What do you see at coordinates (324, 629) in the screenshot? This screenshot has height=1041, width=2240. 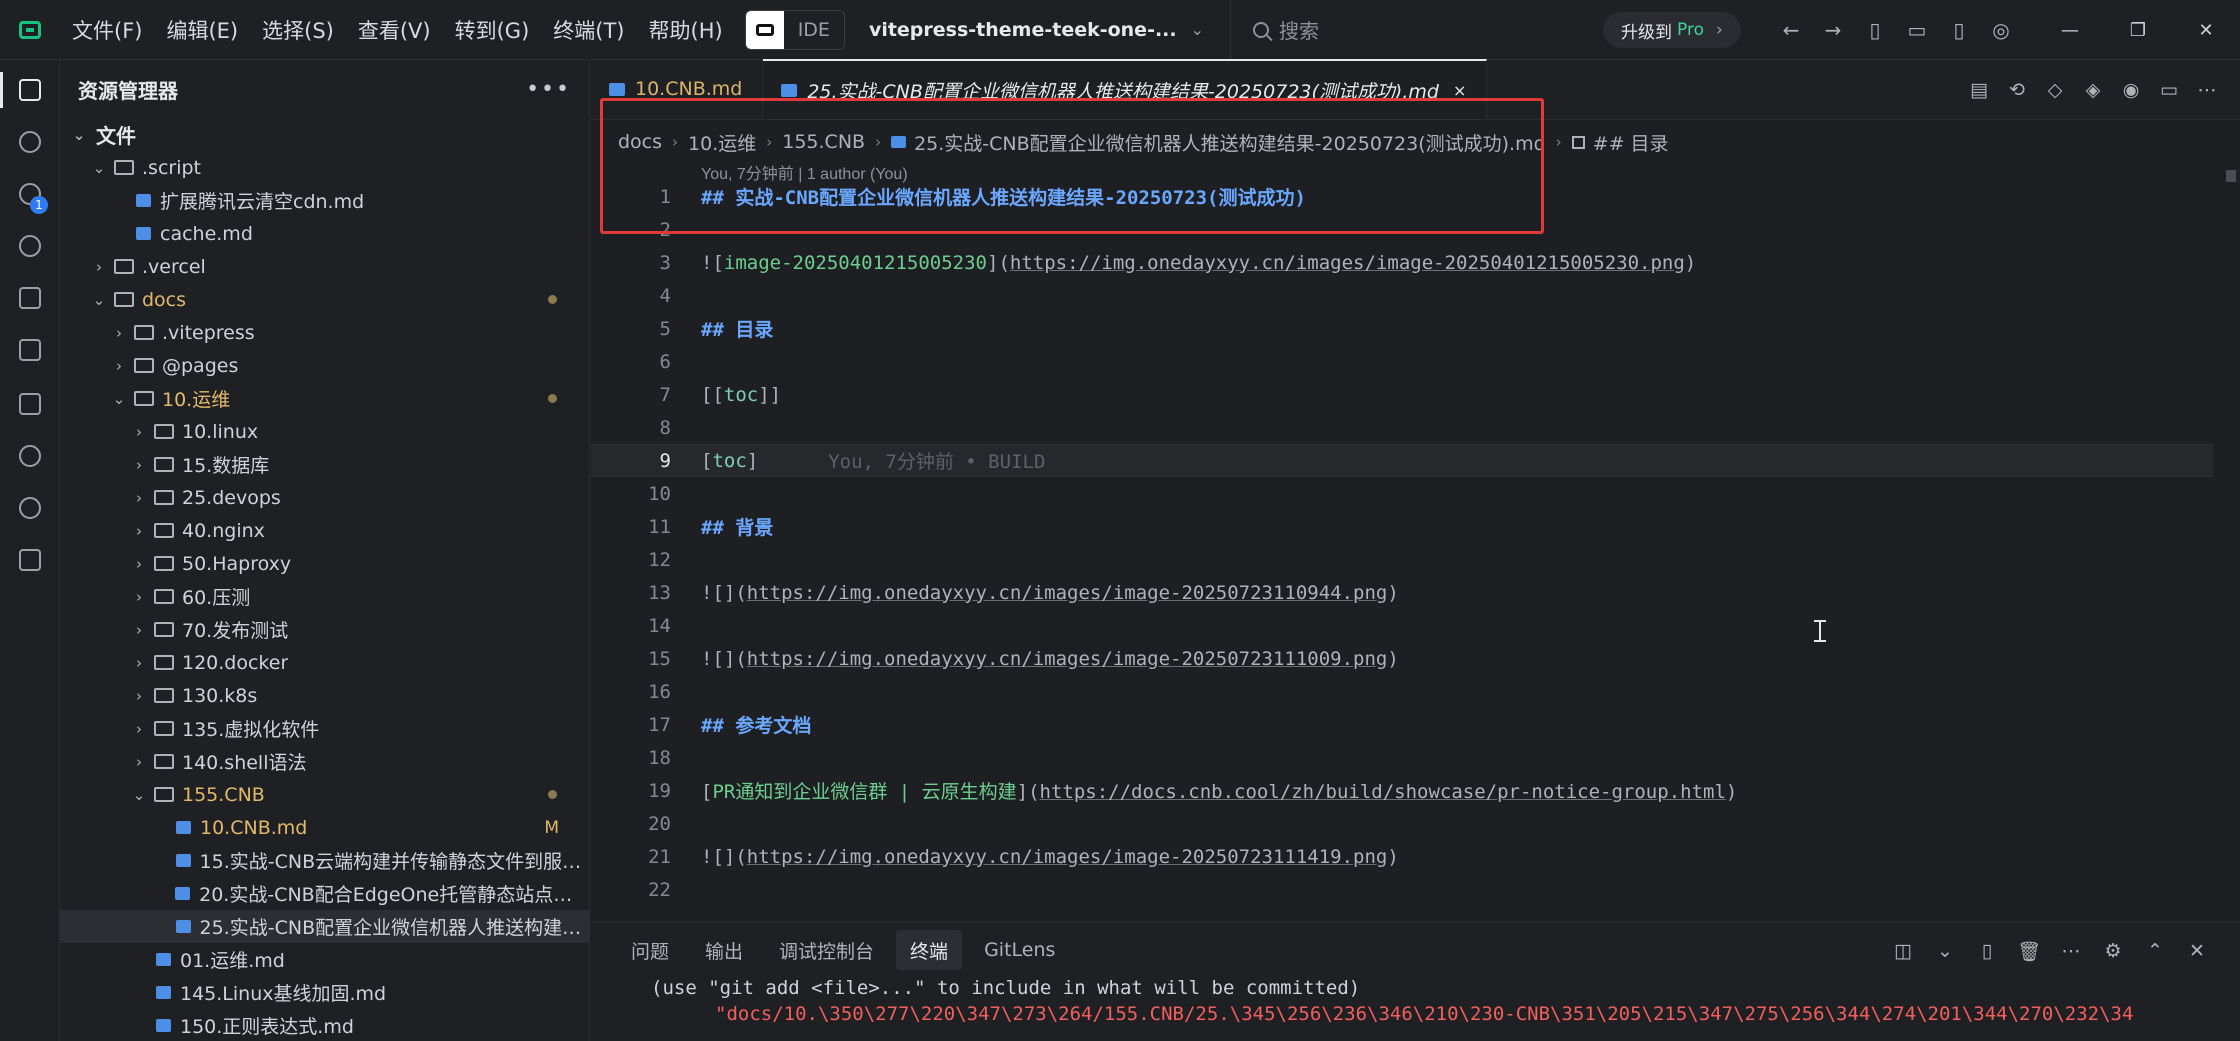 I see `tree-folder: › 70.发布测试` at bounding box center [324, 629].